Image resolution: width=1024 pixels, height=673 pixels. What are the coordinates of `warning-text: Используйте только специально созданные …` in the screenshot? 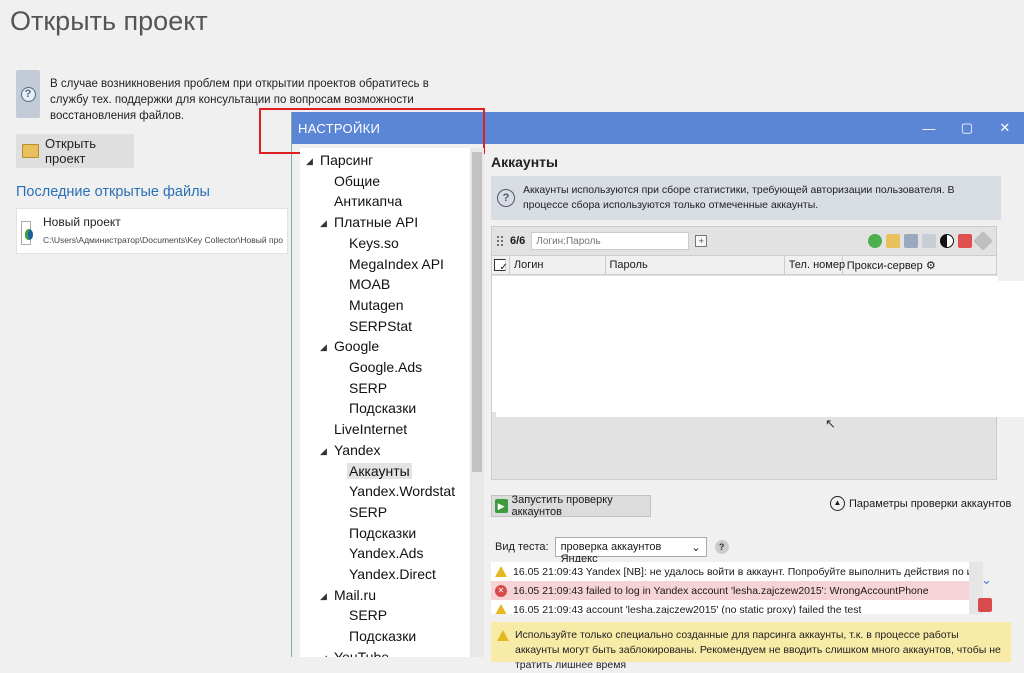 It's located at (758, 650).